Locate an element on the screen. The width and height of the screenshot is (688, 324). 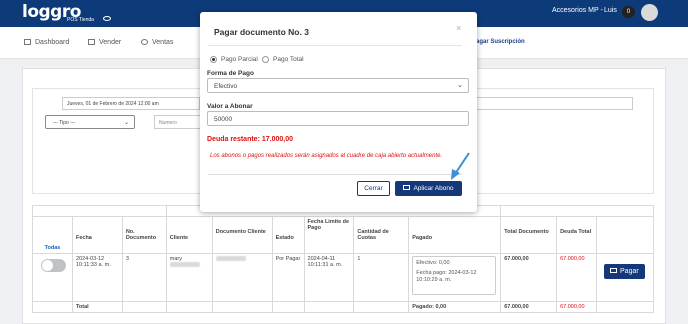
arrow-head is located at coordinates (455, 174).